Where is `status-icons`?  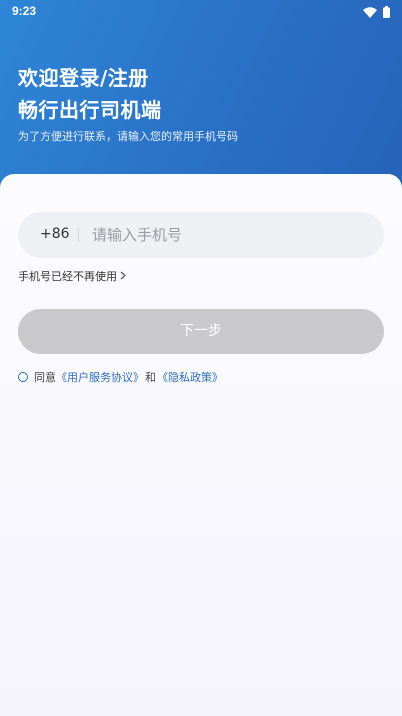
status-icons is located at coordinates (376, 12).